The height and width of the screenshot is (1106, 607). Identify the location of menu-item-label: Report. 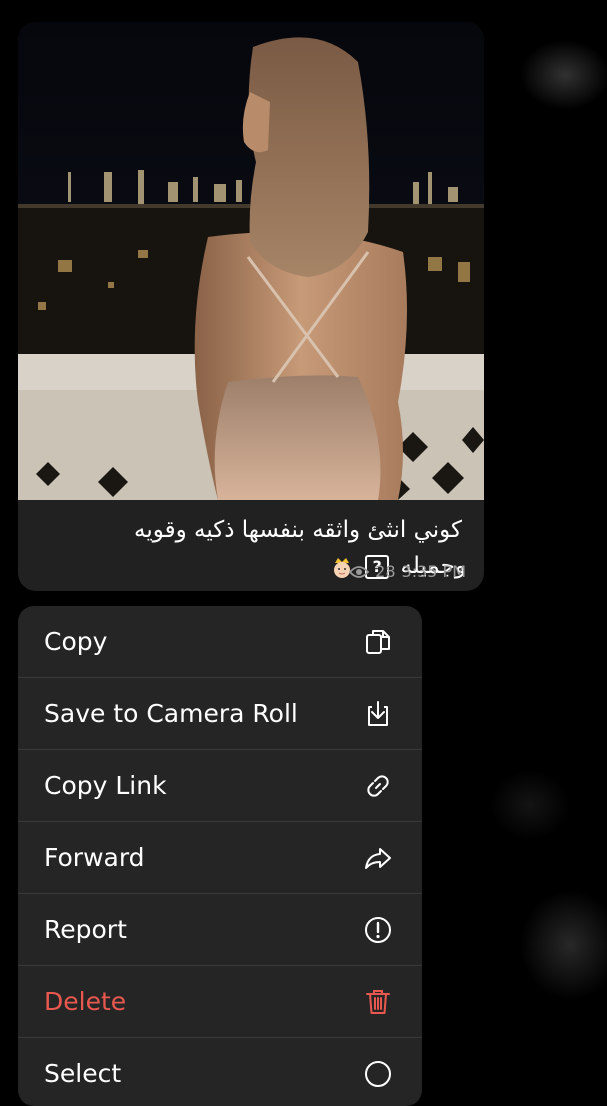
(85, 929).